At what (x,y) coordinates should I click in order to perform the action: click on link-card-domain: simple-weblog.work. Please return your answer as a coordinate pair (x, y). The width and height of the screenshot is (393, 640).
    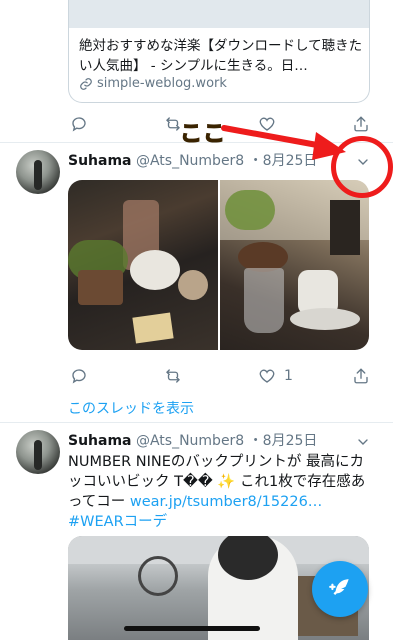
    Looking at the image, I should click on (162, 83).